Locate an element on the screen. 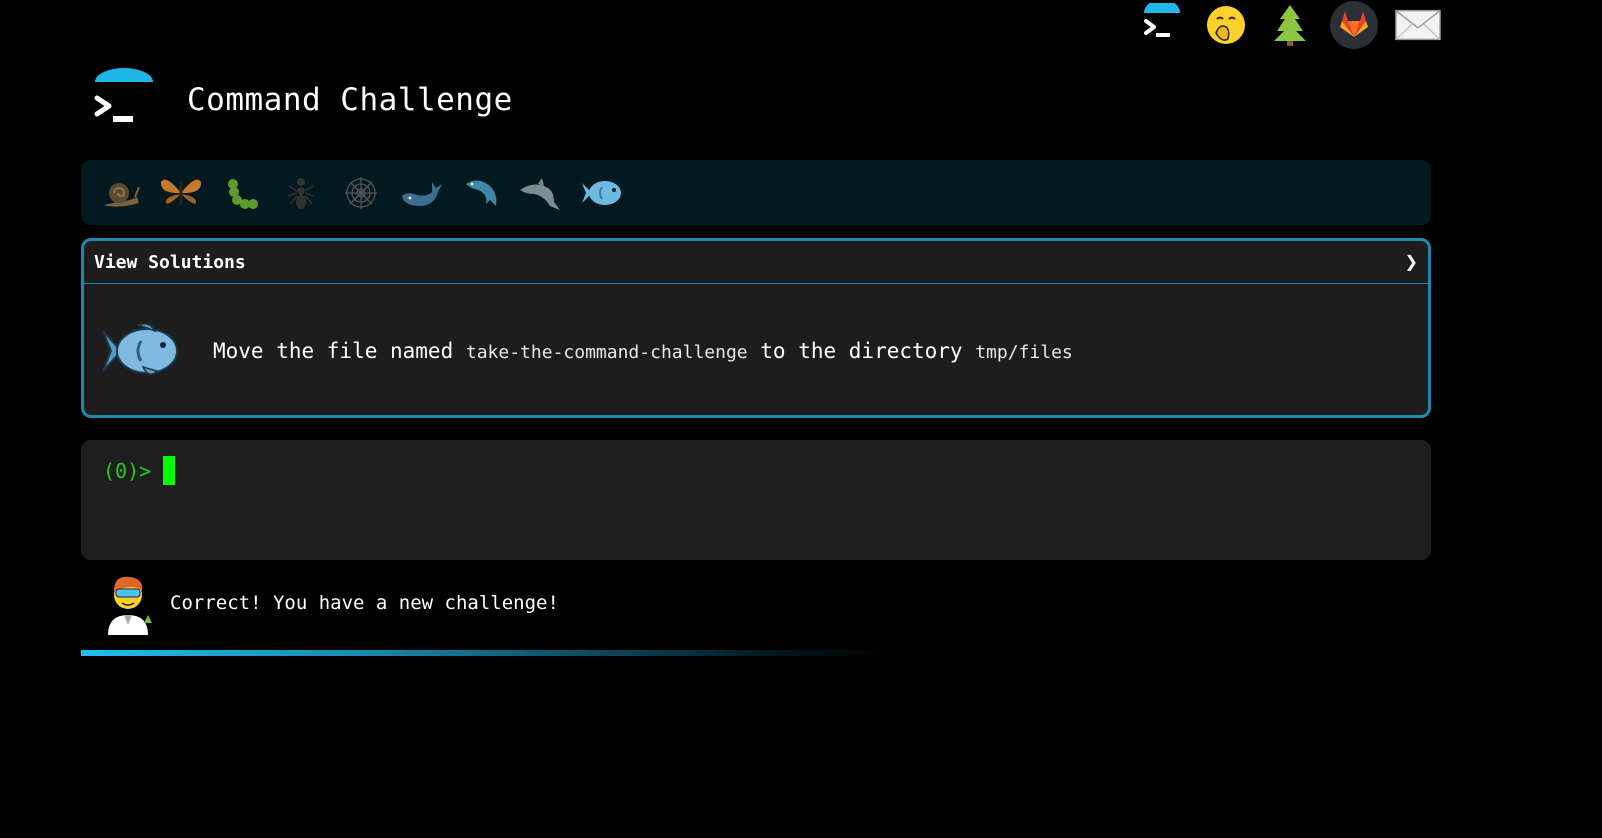 The image size is (1602, 838). view-solutions-label: View Solutions is located at coordinates (170, 262).